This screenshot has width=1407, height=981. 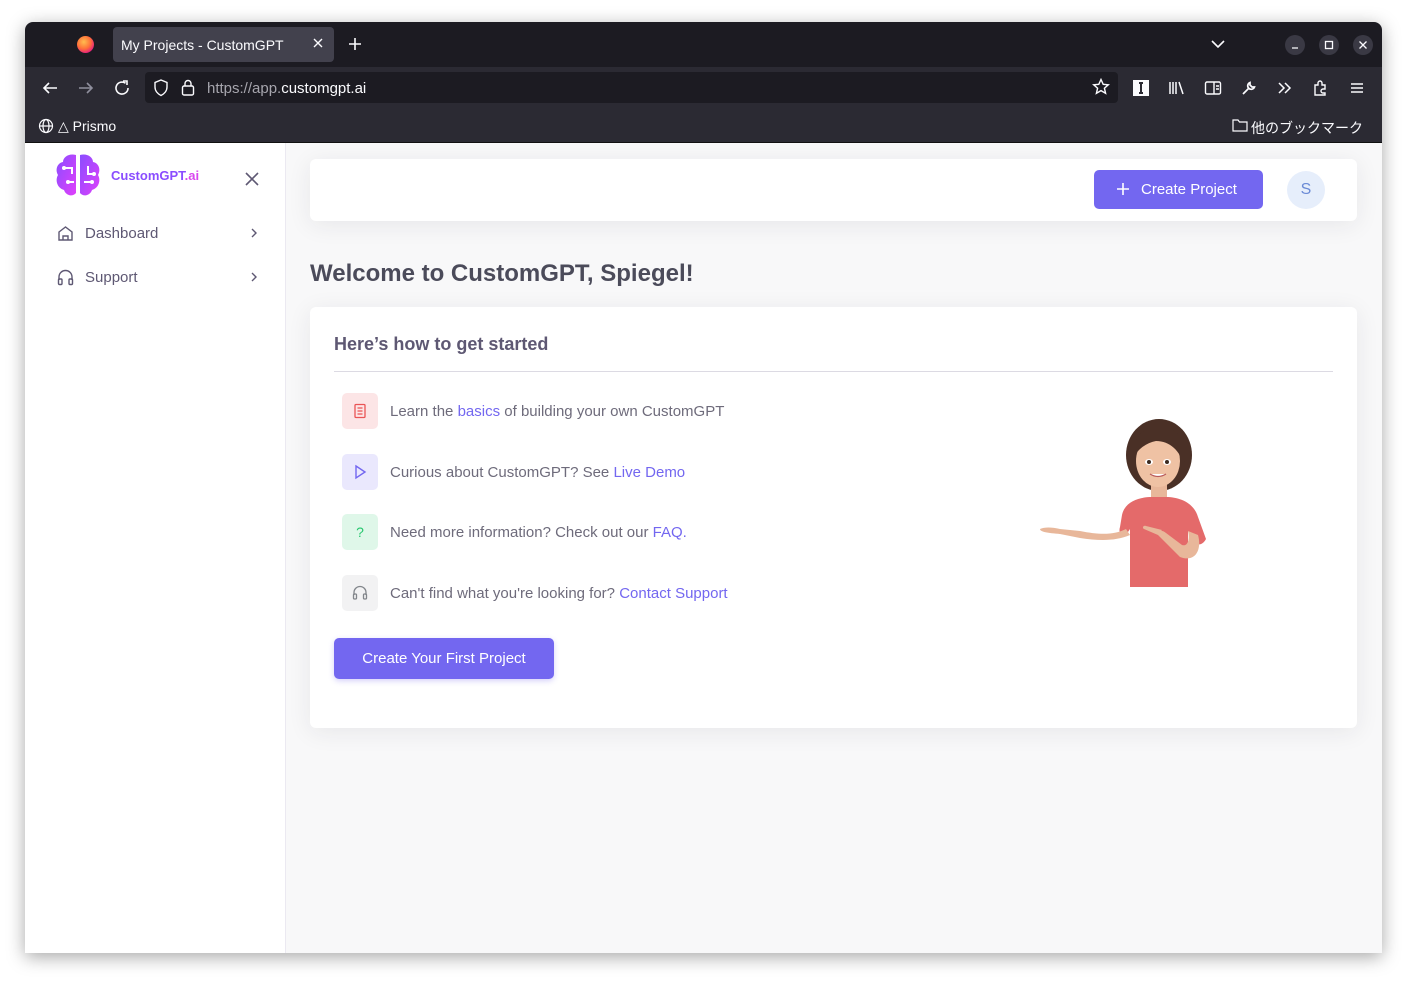 What do you see at coordinates (287, 88) in the screenshot?
I see `url-text: https://app.customgpt.ai` at bounding box center [287, 88].